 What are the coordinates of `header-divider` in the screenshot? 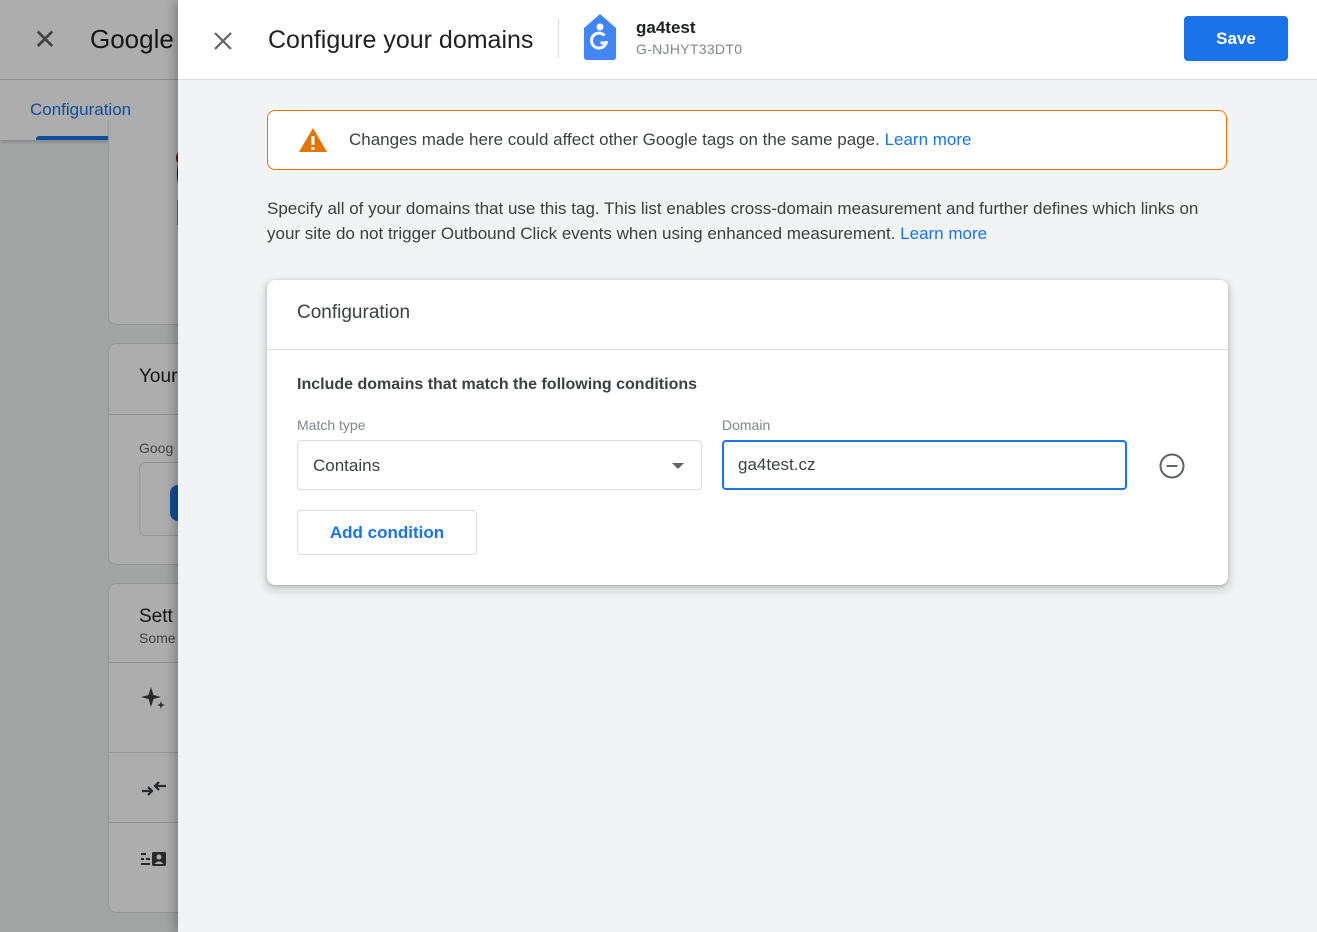 It's located at (558, 38).